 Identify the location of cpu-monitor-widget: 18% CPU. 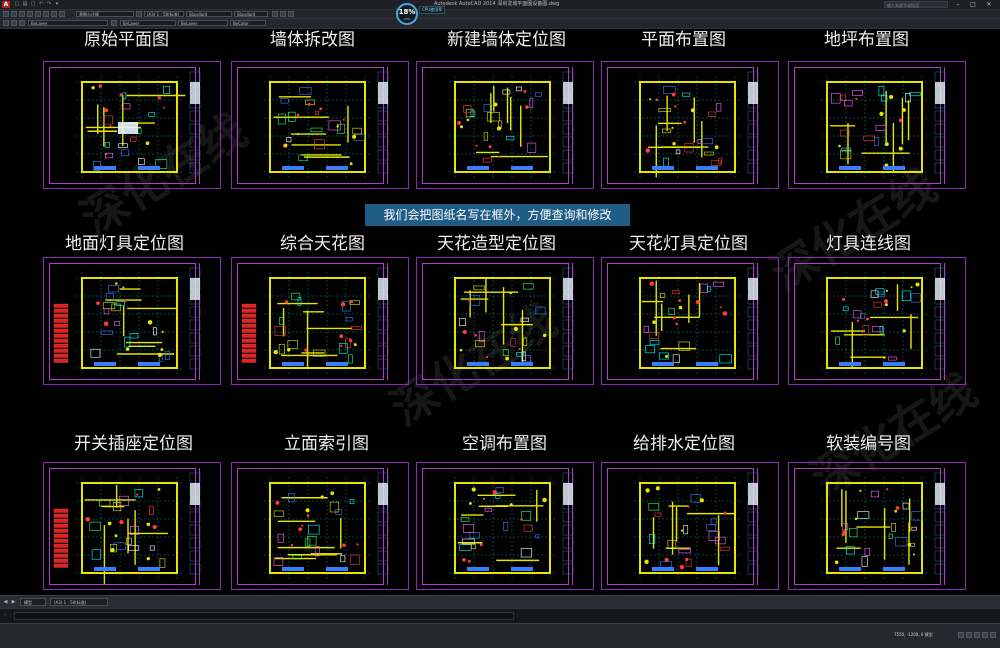
(407, 14).